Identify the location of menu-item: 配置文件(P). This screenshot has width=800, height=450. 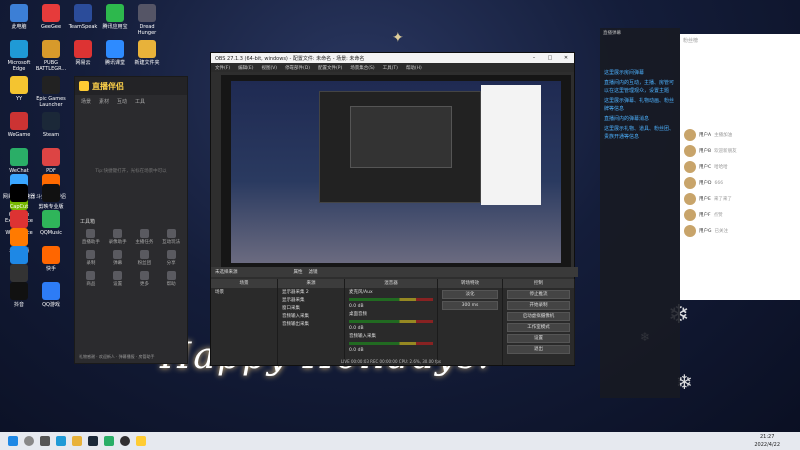
(330, 68).